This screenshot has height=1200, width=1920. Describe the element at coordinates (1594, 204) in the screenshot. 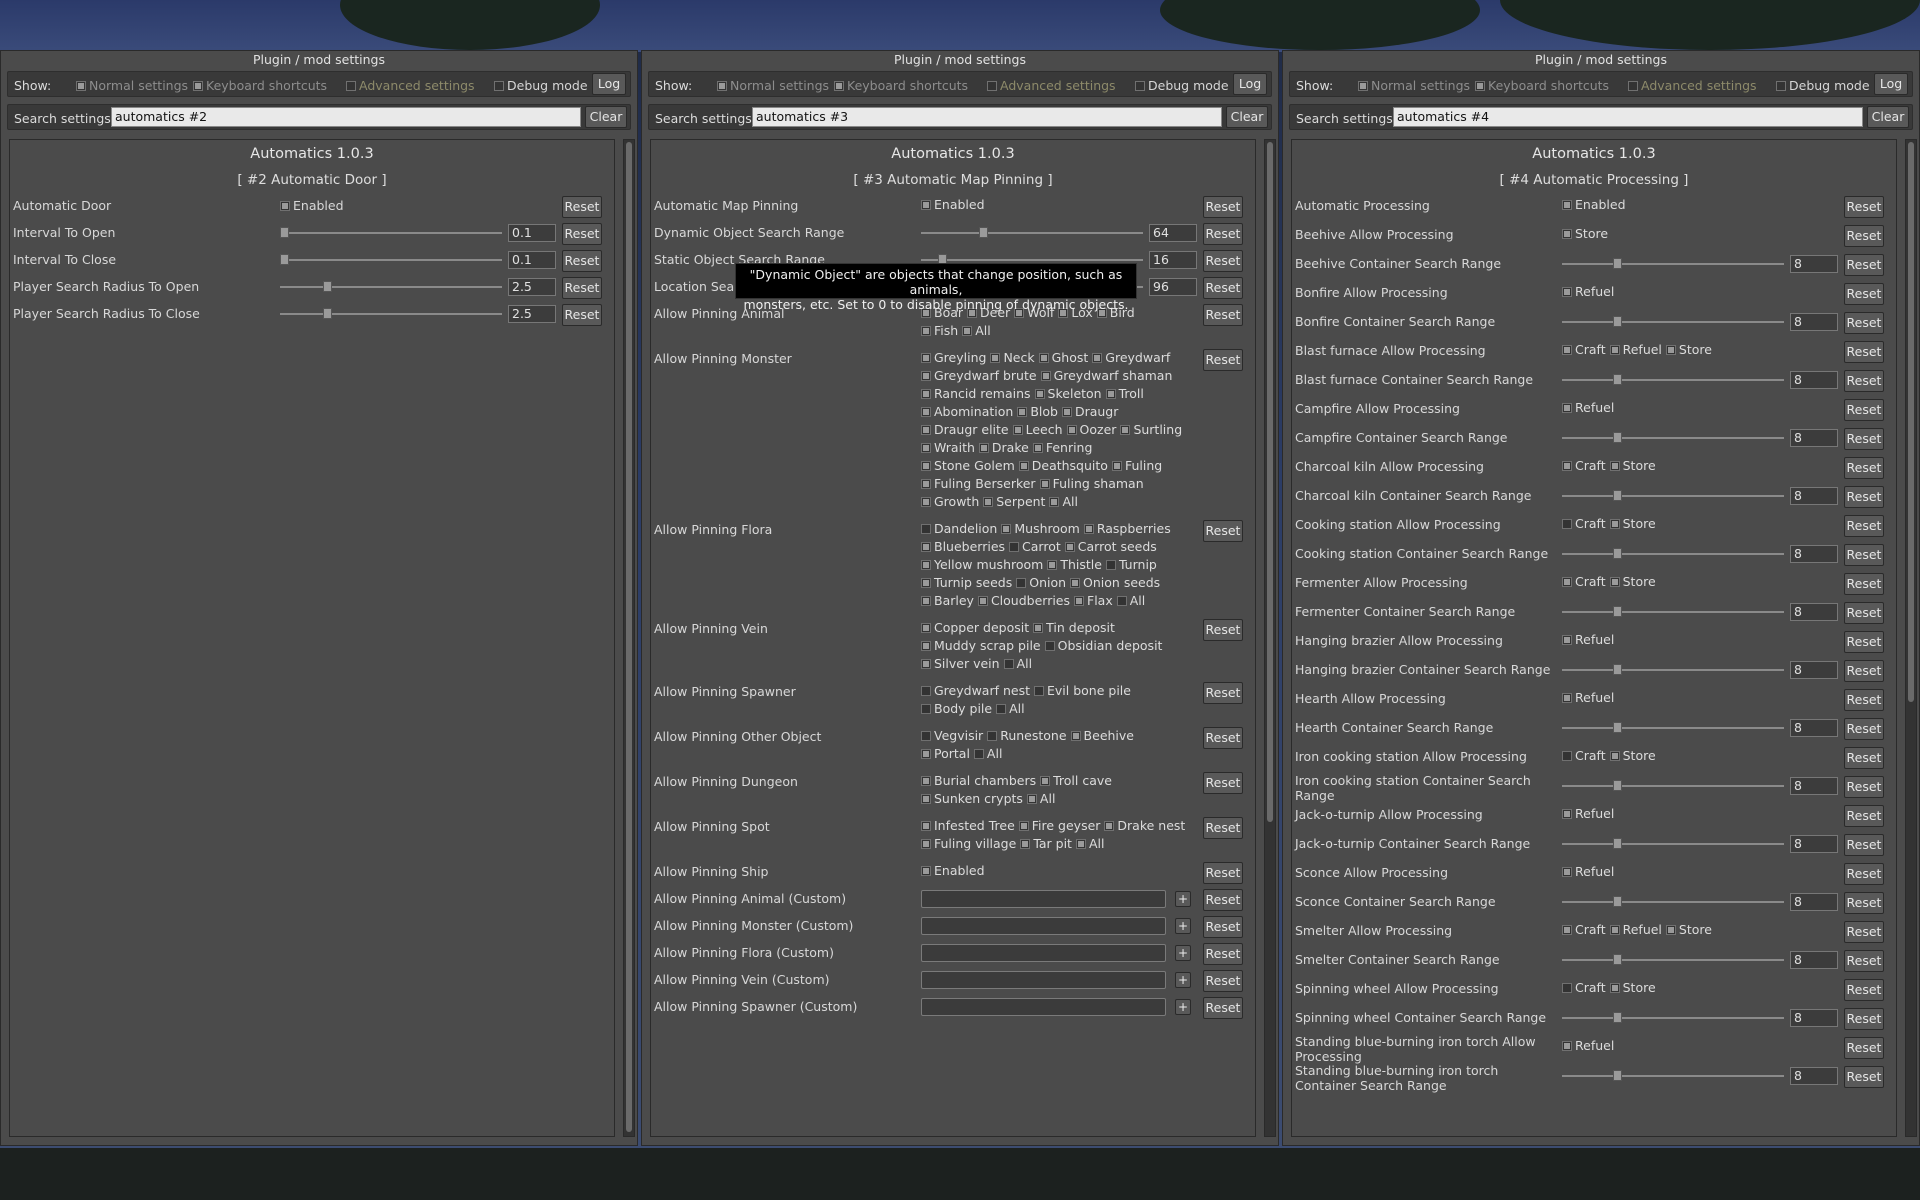

I see `checkbox-option: Enabled` at that location.